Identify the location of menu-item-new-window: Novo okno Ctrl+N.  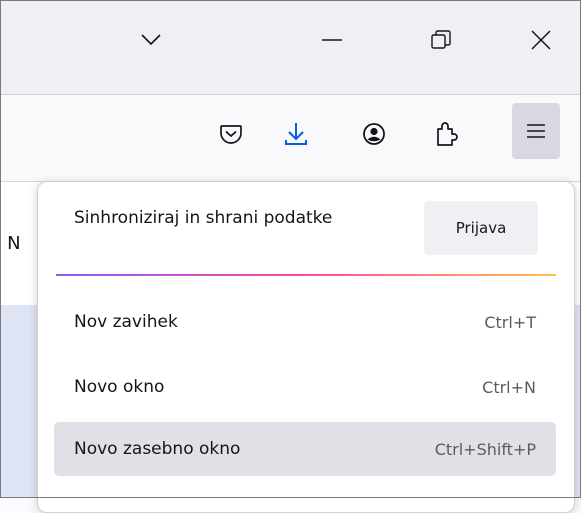
(305, 387).